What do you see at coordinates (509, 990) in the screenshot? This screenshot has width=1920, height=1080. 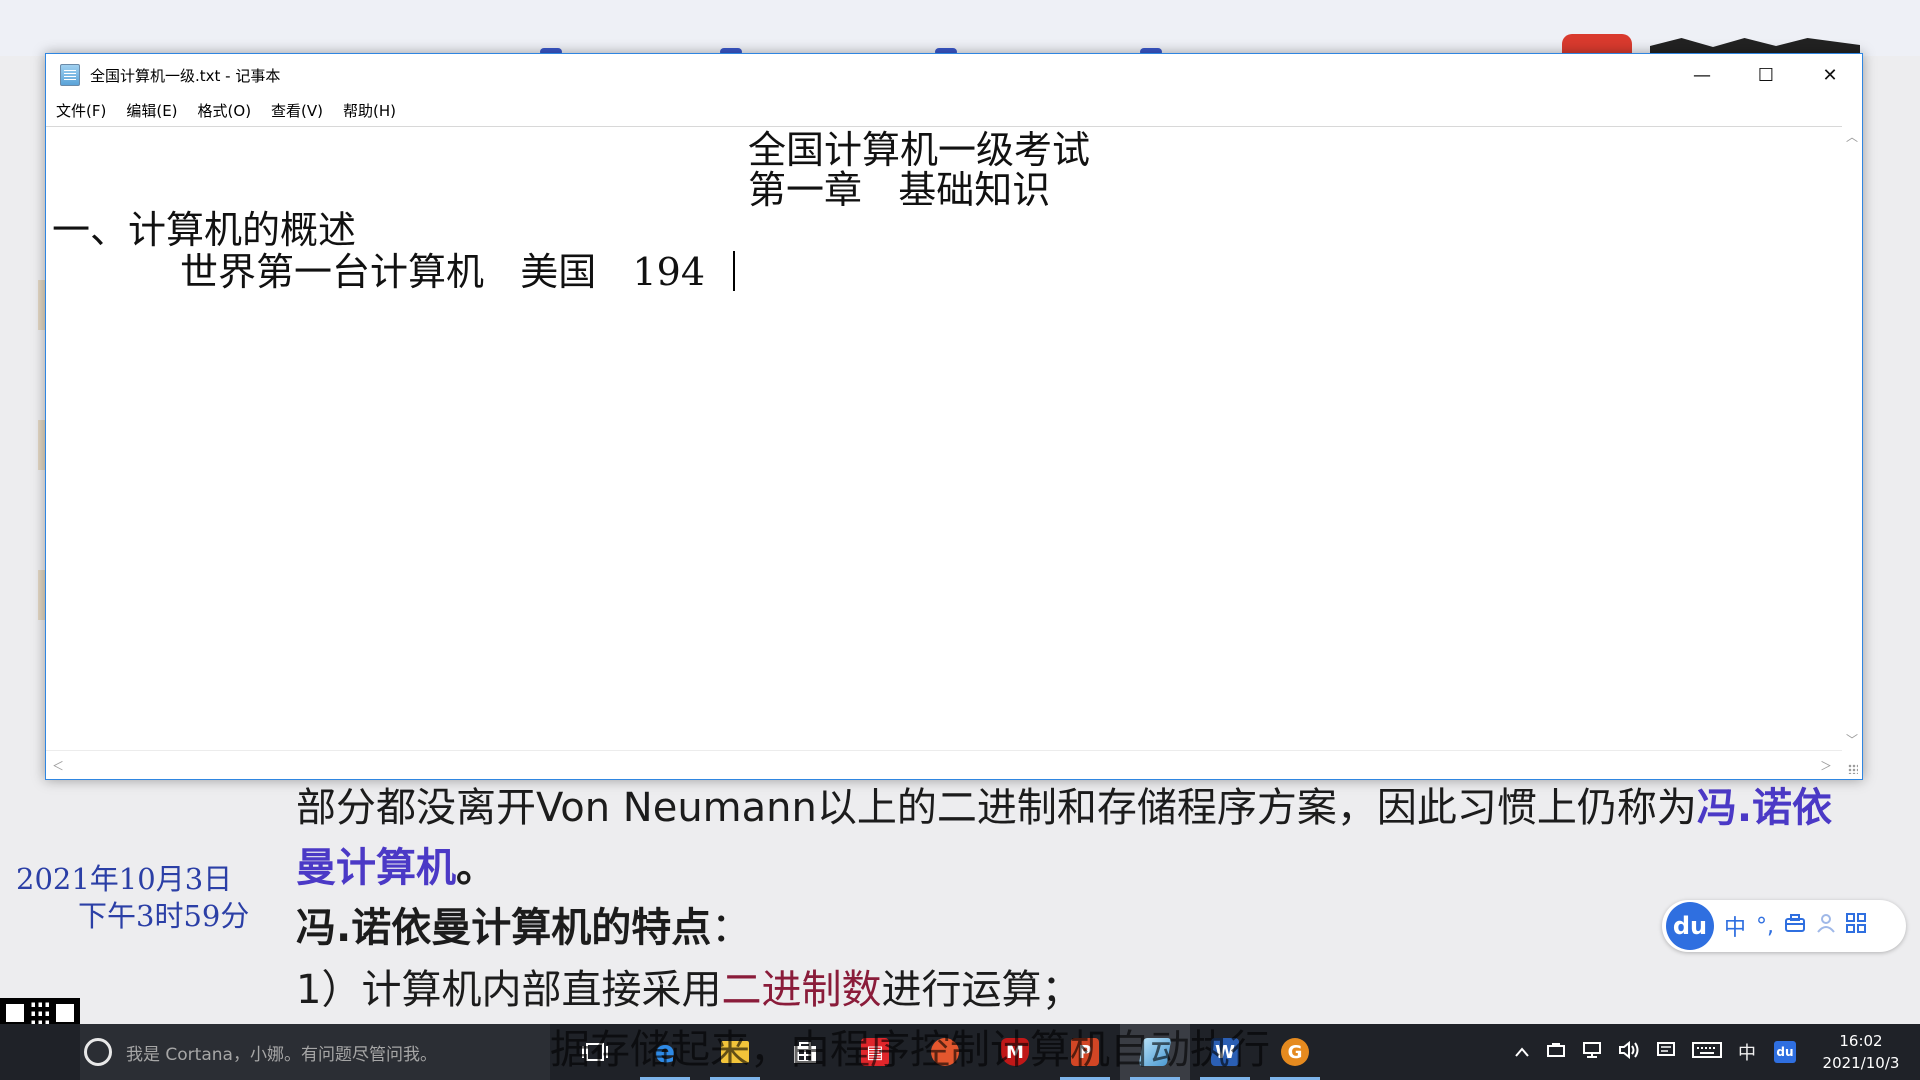 I see `slide-text: 1）计算机内部直接采用` at bounding box center [509, 990].